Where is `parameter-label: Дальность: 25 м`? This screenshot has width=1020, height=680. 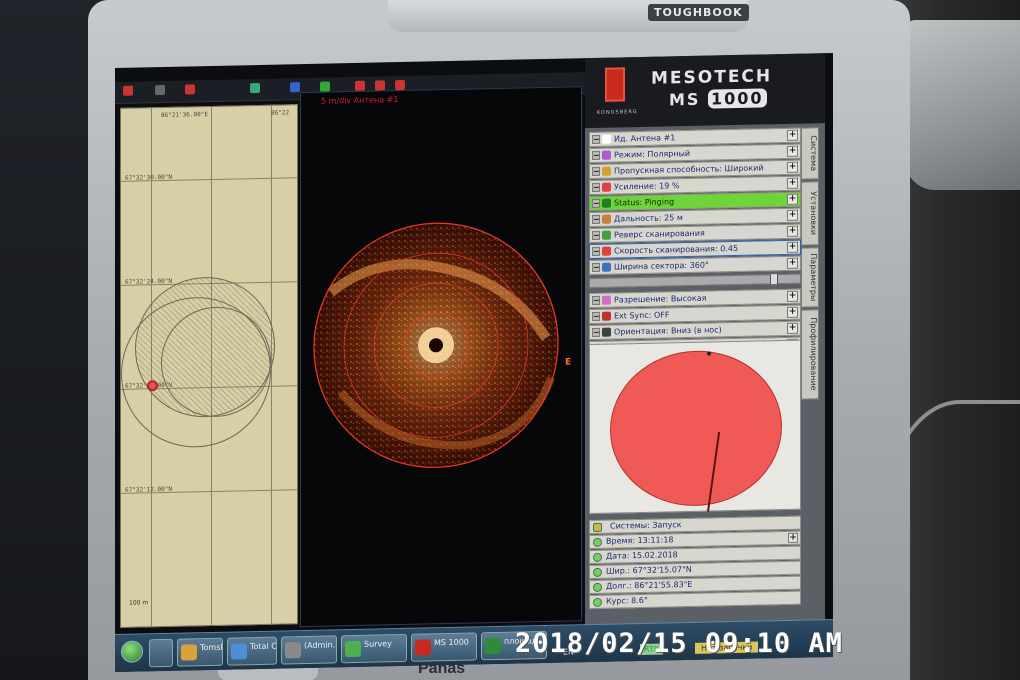
parameter-label: Дальность: 25 м is located at coordinates (648, 218).